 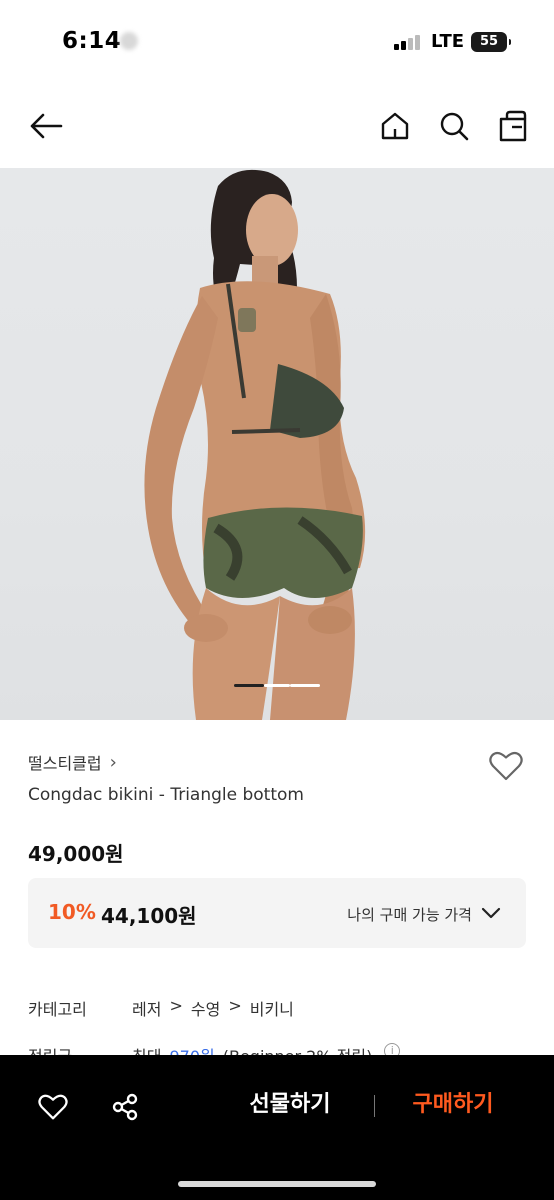 I want to click on status-time: 6:14, so click(x=92, y=41).